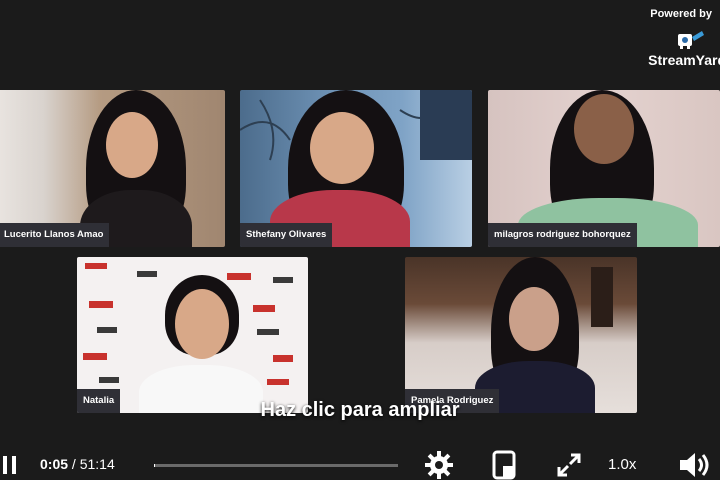  What do you see at coordinates (10, 465) in the screenshot?
I see `pause-icon` at bounding box center [10, 465].